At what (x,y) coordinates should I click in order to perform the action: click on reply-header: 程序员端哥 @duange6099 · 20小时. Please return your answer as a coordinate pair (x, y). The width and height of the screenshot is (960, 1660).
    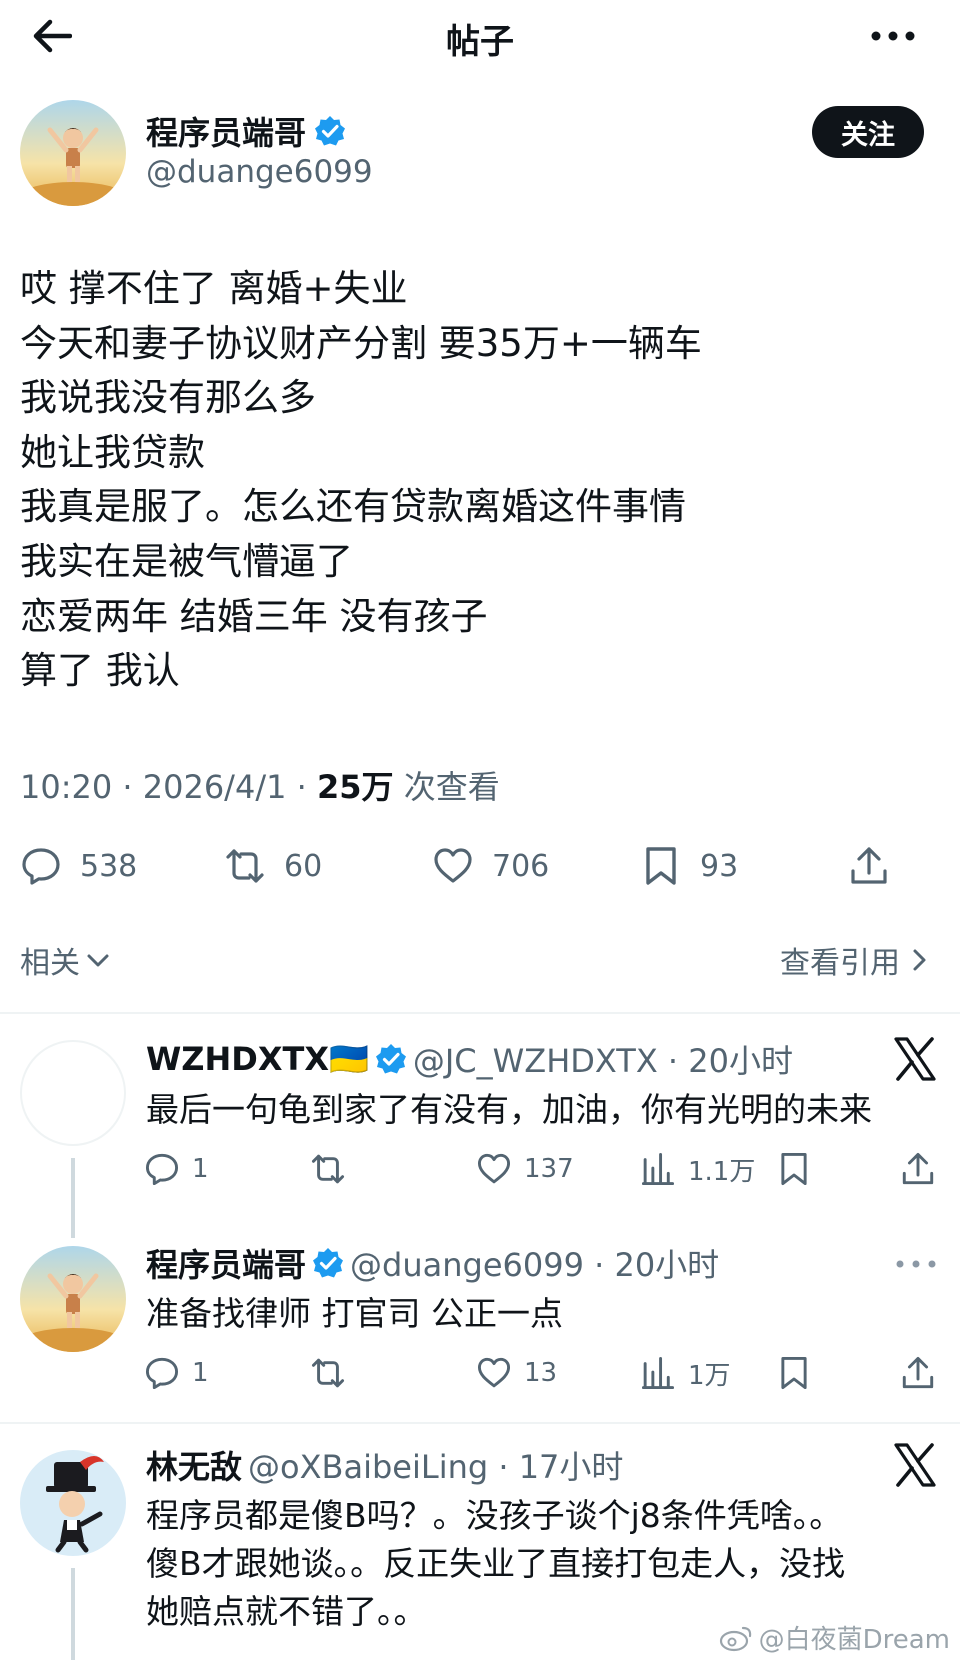
    Looking at the image, I should click on (432, 1263).